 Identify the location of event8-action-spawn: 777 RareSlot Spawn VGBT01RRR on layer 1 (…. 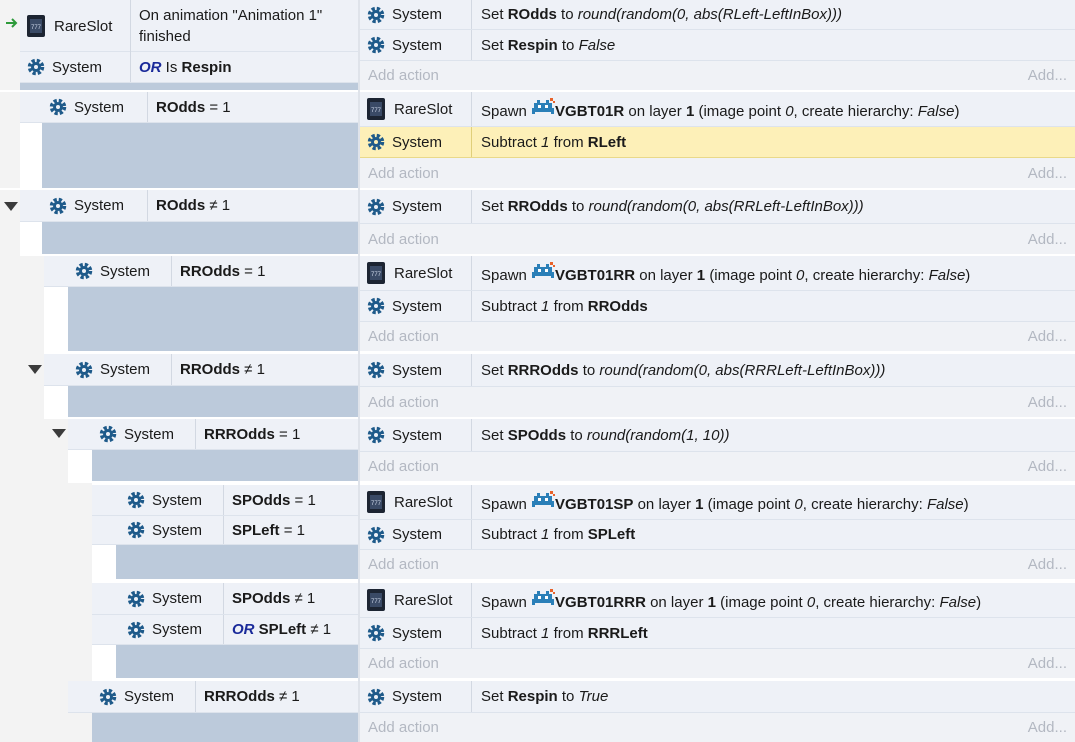
(717, 600).